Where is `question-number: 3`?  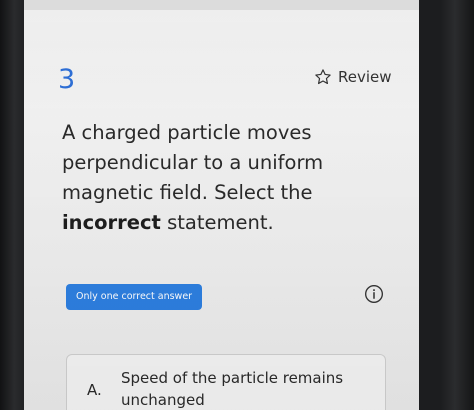
question-number: 3 is located at coordinates (67, 79).